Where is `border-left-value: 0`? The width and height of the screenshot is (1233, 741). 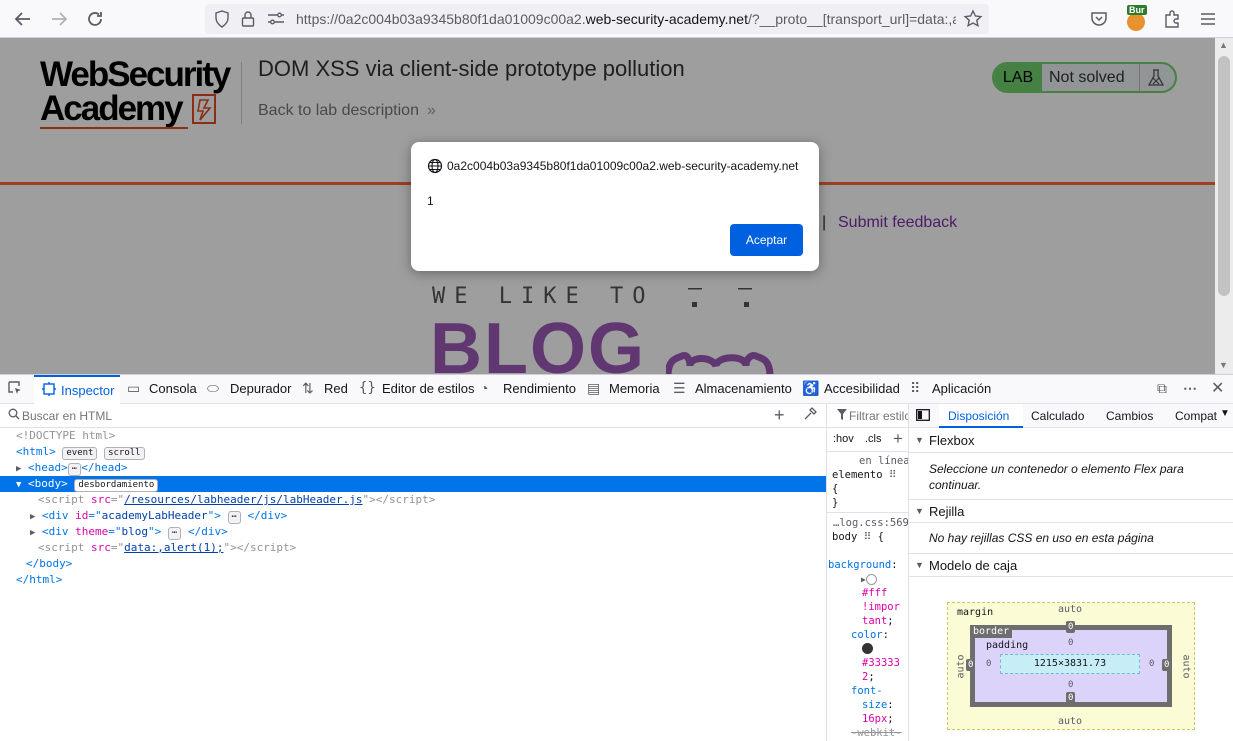
border-left-value: 0 is located at coordinates (971, 665).